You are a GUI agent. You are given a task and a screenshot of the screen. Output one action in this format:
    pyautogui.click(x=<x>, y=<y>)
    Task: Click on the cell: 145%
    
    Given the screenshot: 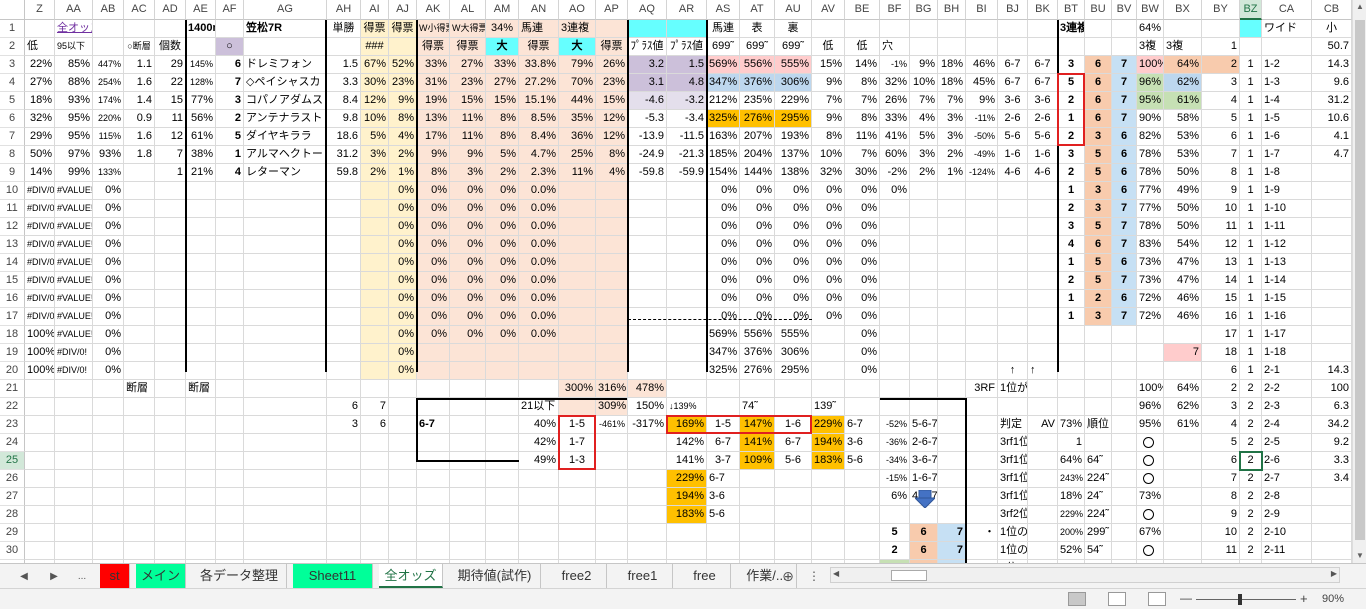 What is the action you would take?
    pyautogui.click(x=201, y=65)
    